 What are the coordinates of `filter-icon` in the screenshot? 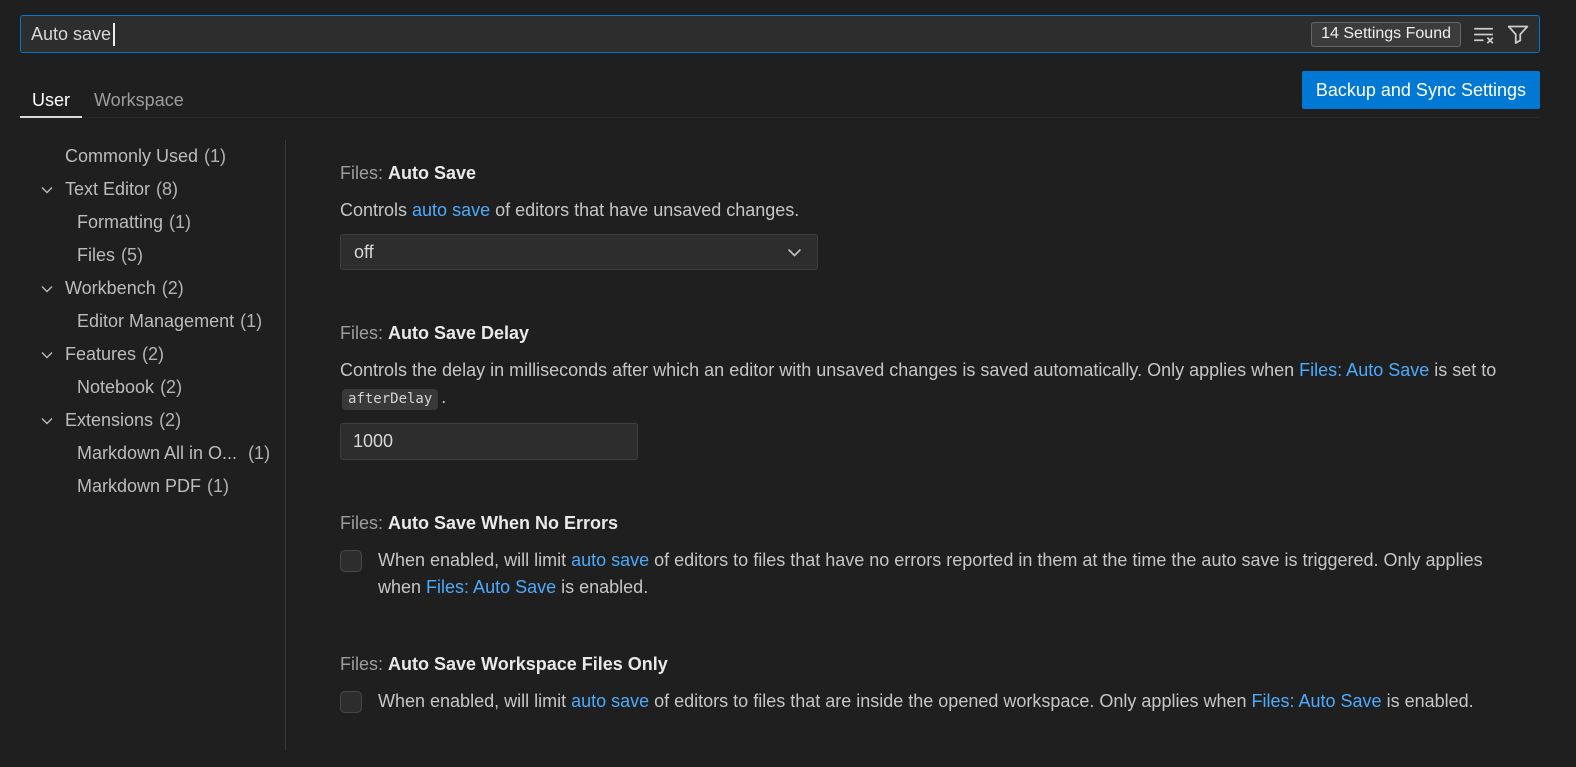 It's located at (1518, 34).